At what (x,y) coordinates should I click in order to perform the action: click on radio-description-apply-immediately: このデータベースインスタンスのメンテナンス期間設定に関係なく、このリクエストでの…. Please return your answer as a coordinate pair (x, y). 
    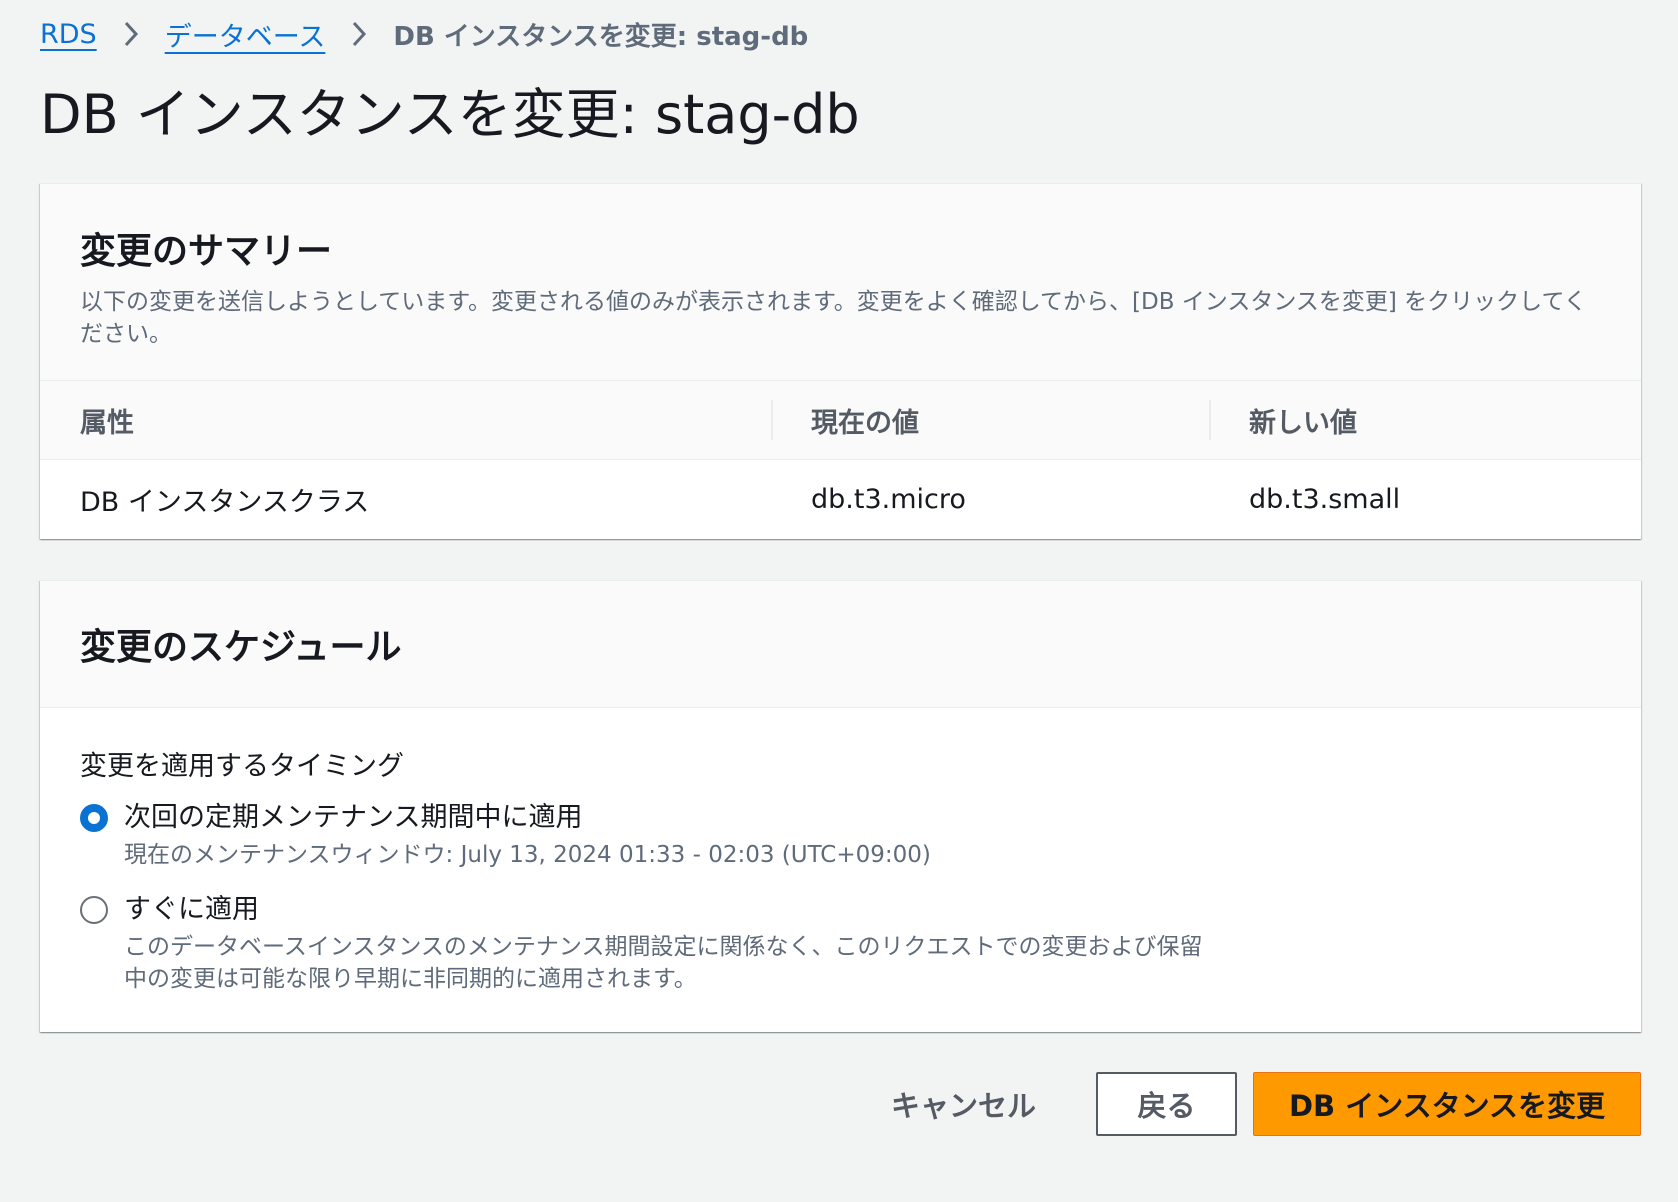
    Looking at the image, I should click on (663, 963).